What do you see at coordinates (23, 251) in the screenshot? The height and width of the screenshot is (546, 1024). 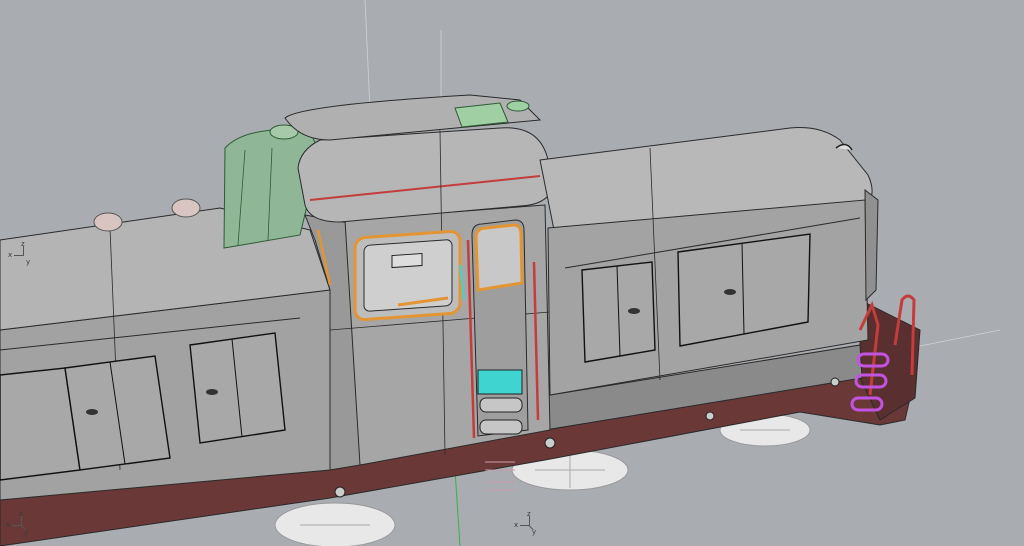 I see `axis-line` at bounding box center [23, 251].